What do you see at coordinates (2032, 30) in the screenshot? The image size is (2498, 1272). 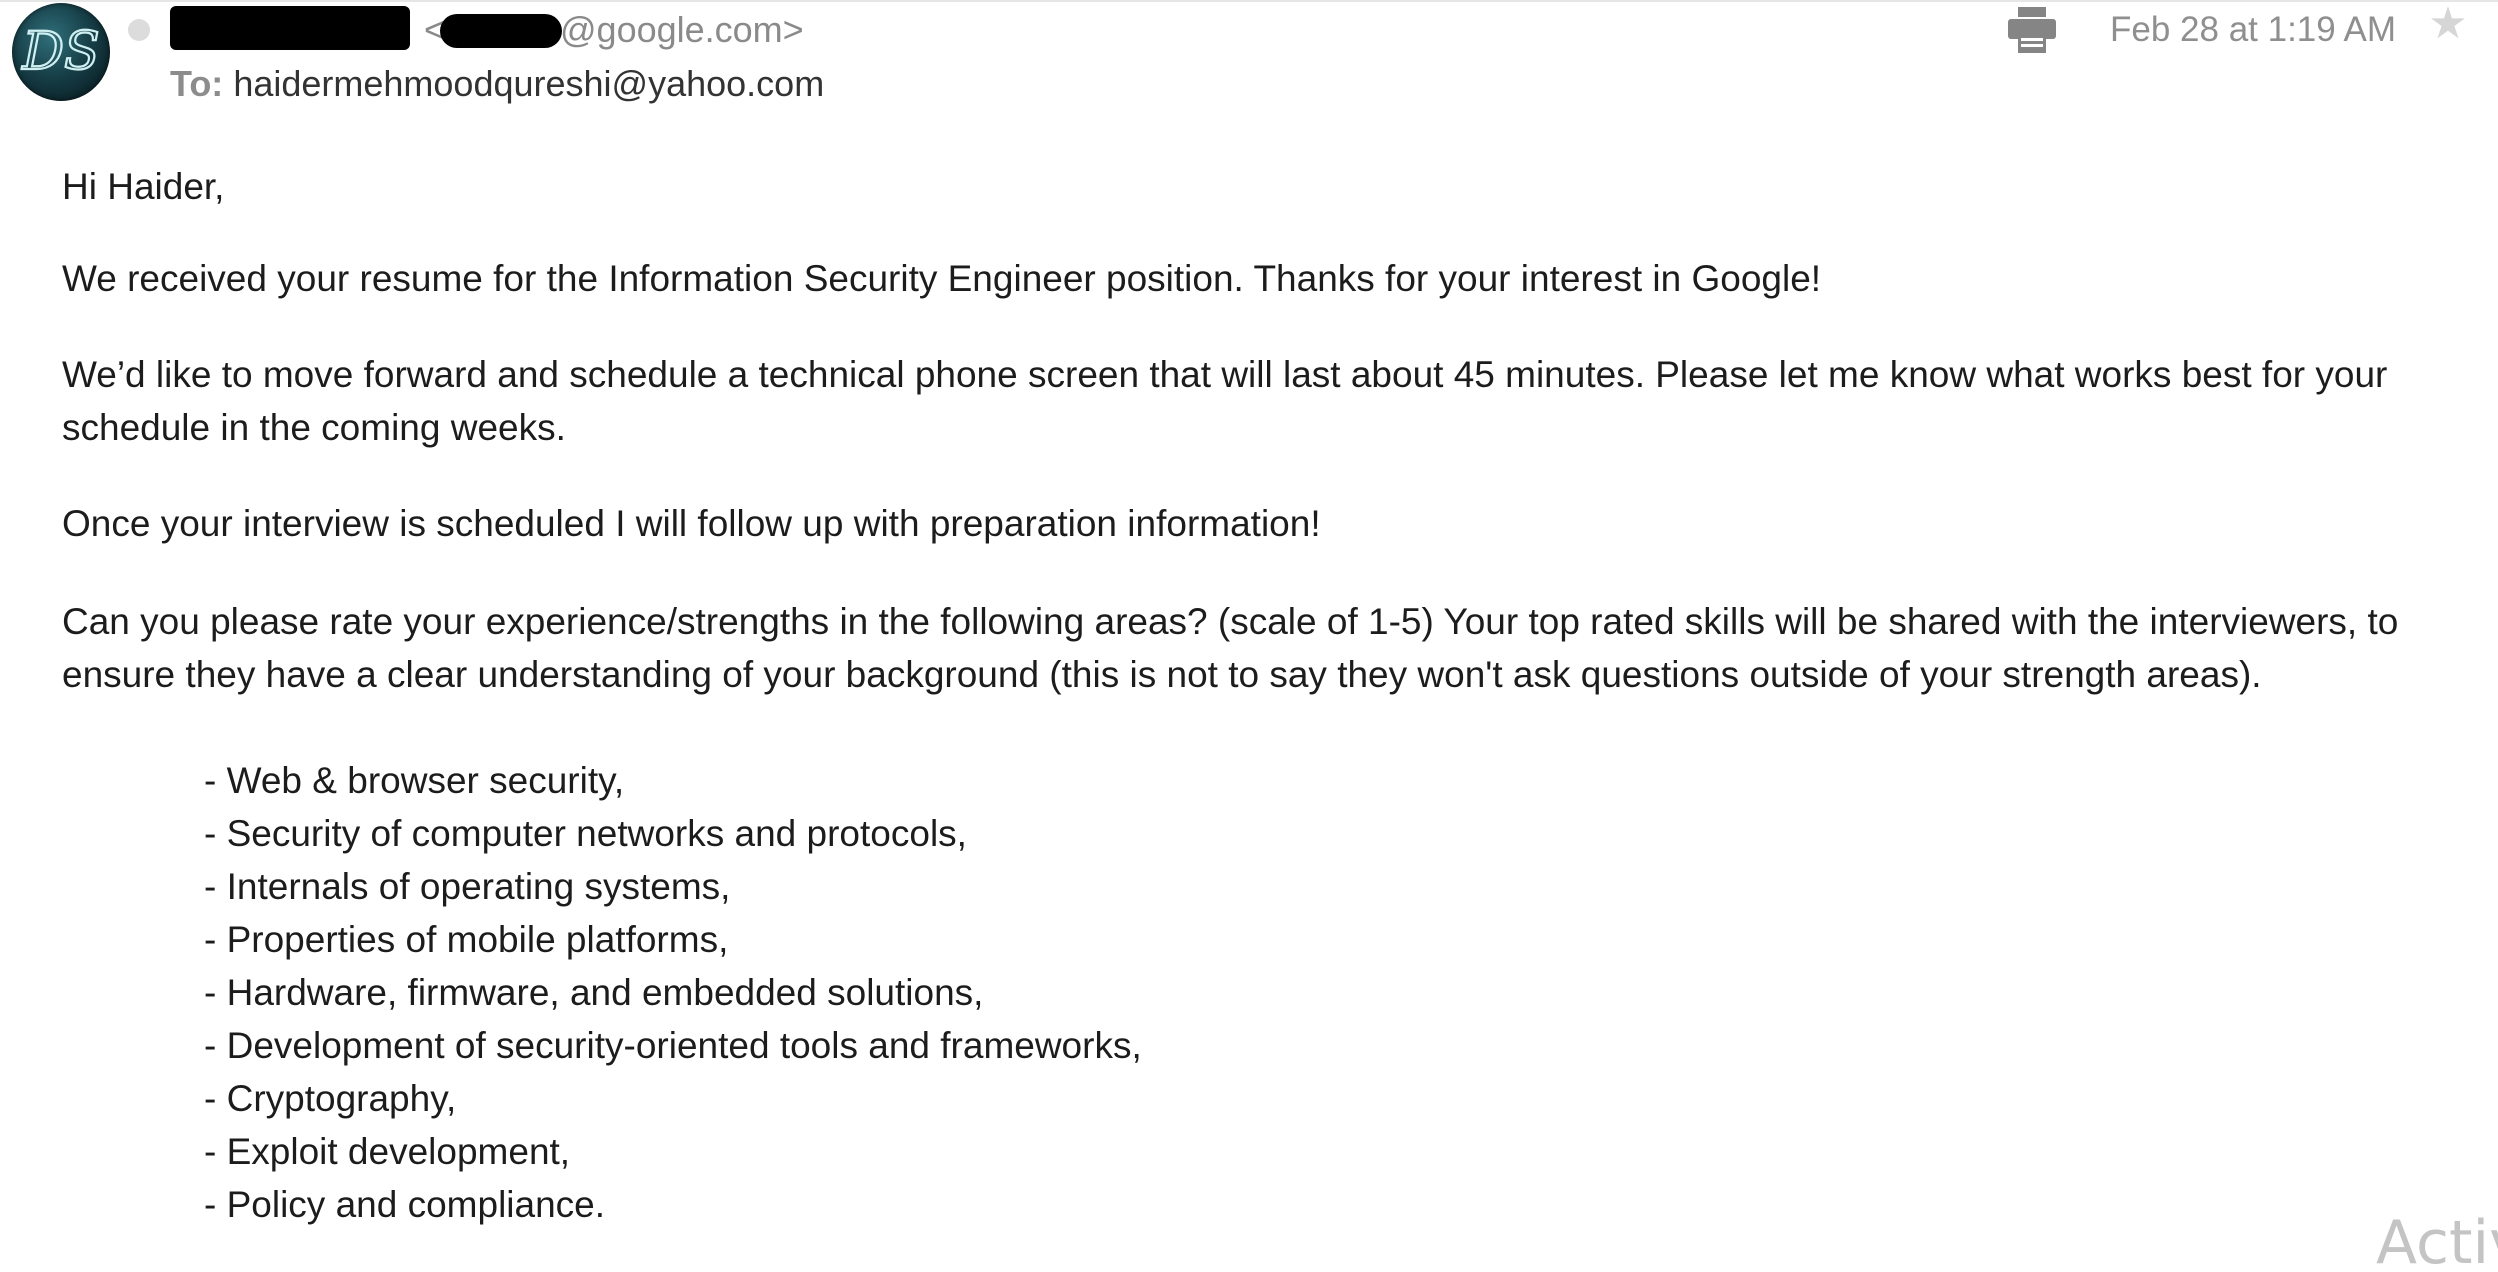 I see `printer-icon` at bounding box center [2032, 30].